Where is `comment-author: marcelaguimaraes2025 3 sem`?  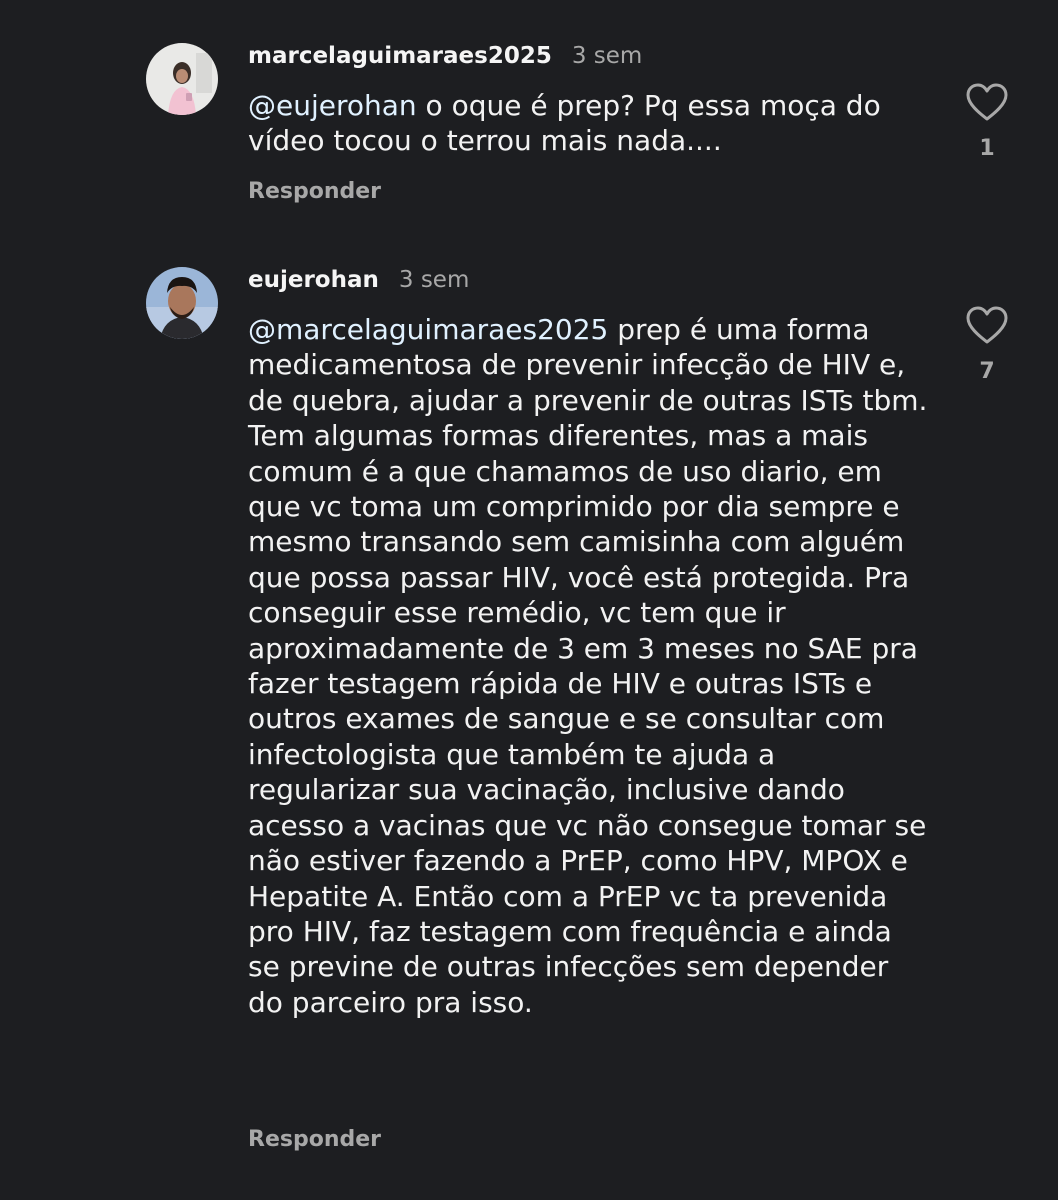 comment-author: marcelaguimaraes2025 3 sem is located at coordinates (445, 56).